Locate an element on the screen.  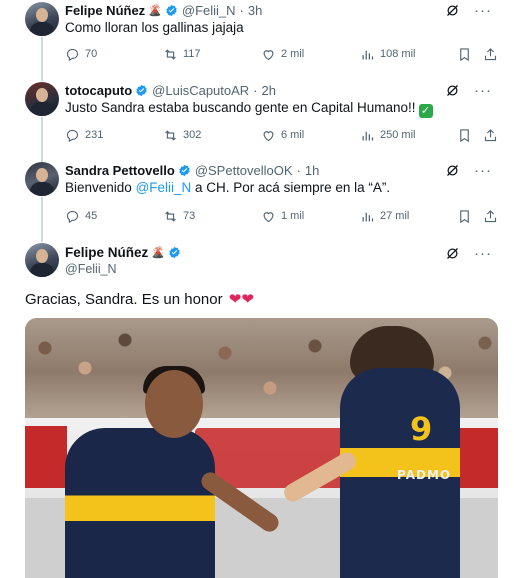
views-icon is located at coordinates (367, 54).